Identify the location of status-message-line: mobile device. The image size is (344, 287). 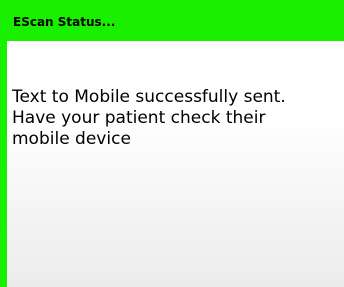
(71, 139).